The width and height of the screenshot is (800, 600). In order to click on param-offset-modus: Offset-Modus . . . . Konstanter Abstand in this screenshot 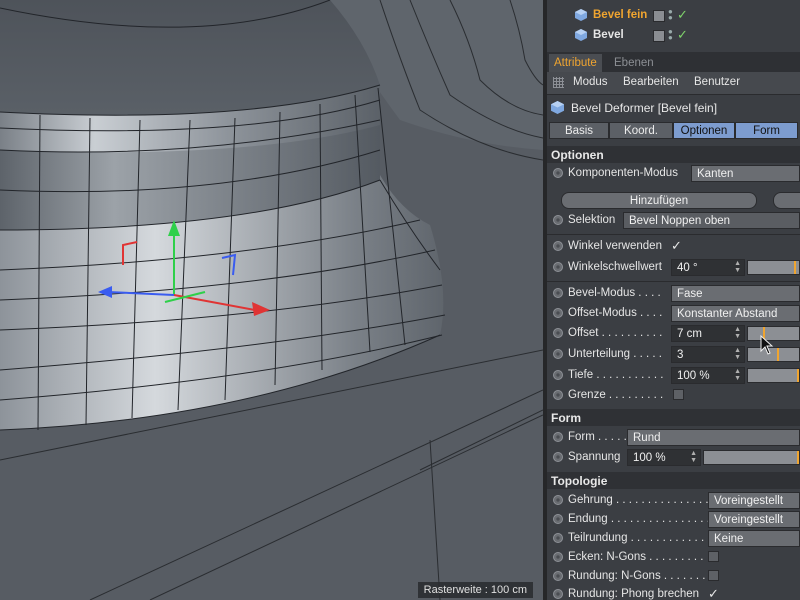, I will do `click(673, 314)`.